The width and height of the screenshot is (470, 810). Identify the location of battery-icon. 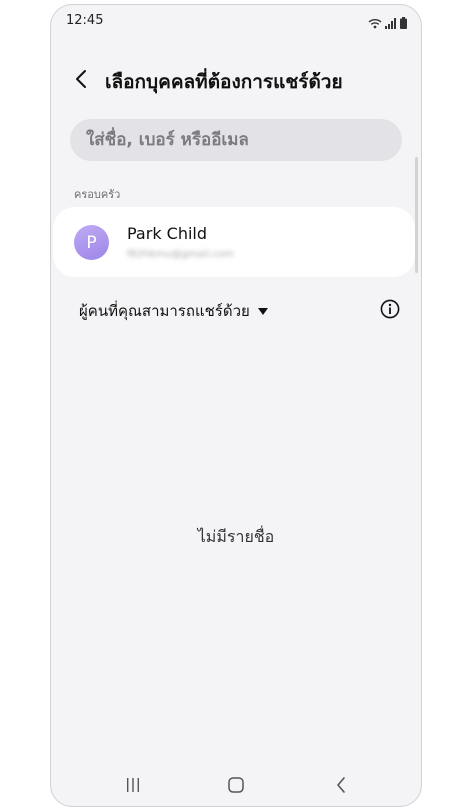
(403, 23).